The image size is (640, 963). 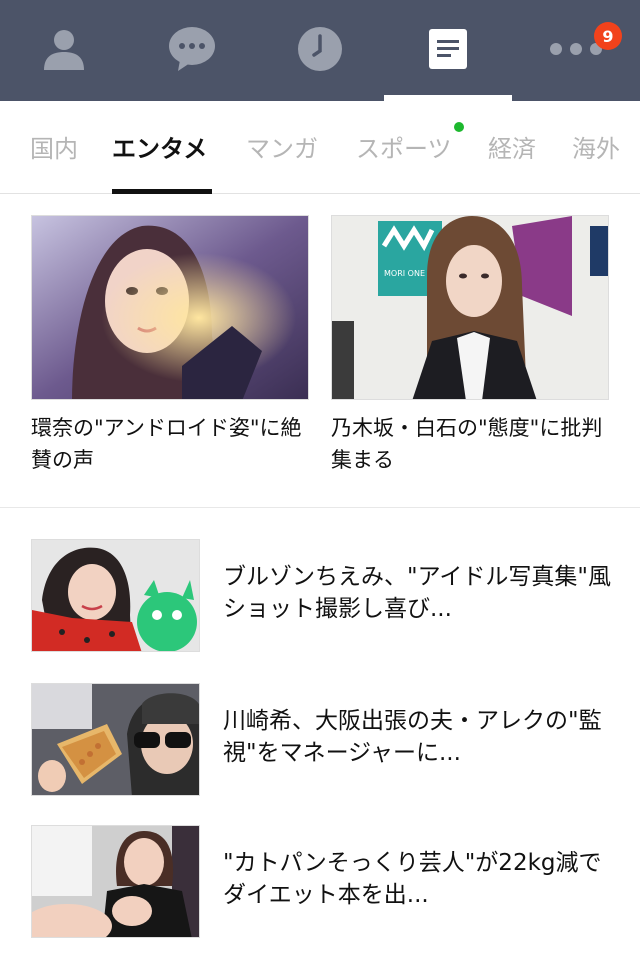 I want to click on category-tab-entertainment: エンタメ, so click(x=159, y=146).